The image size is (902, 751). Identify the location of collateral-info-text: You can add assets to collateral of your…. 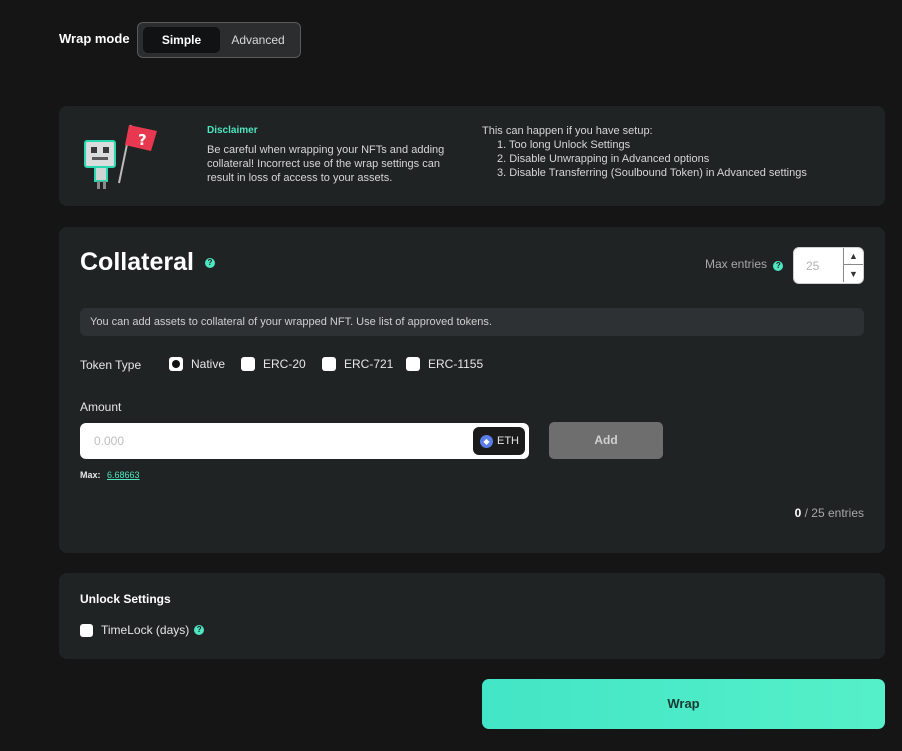
(291, 322).